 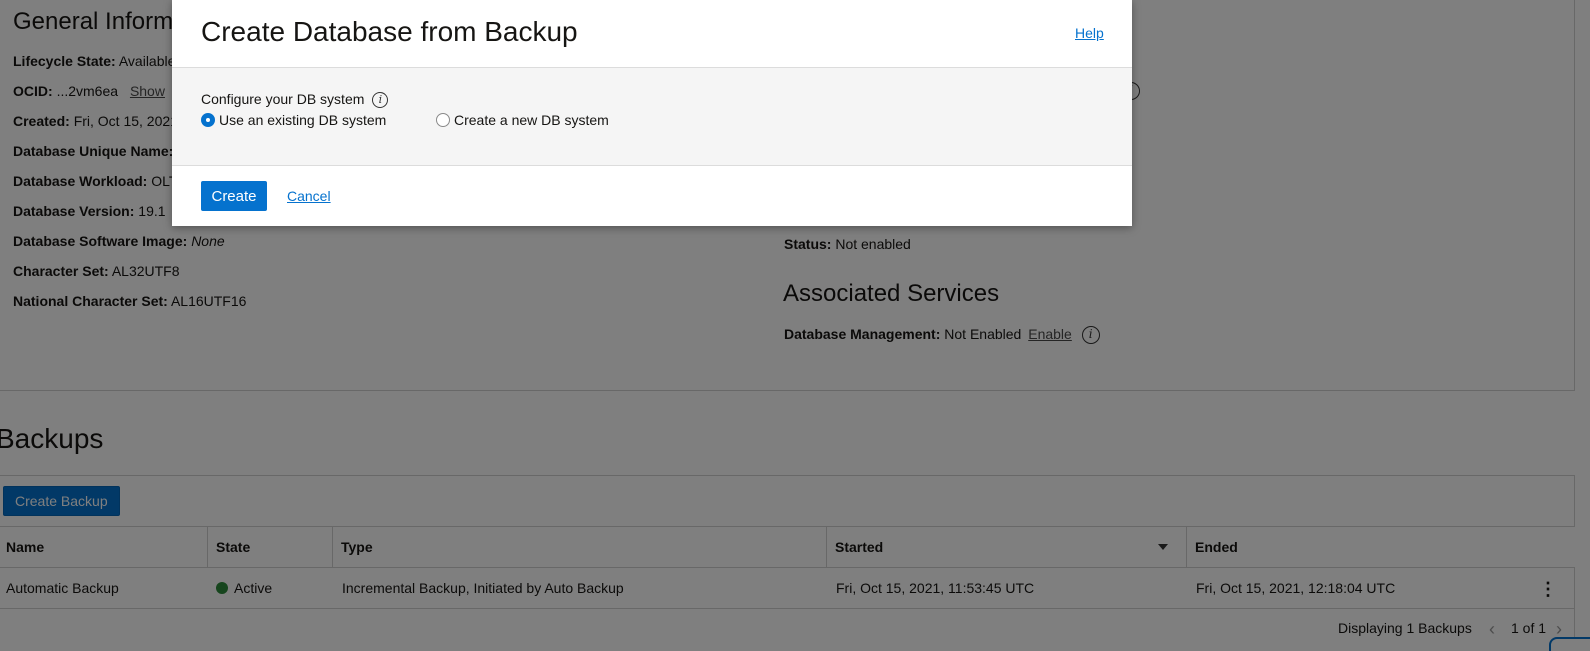 I want to click on radio-use-existing-db-system: Use an existing DB system, so click(x=293, y=120).